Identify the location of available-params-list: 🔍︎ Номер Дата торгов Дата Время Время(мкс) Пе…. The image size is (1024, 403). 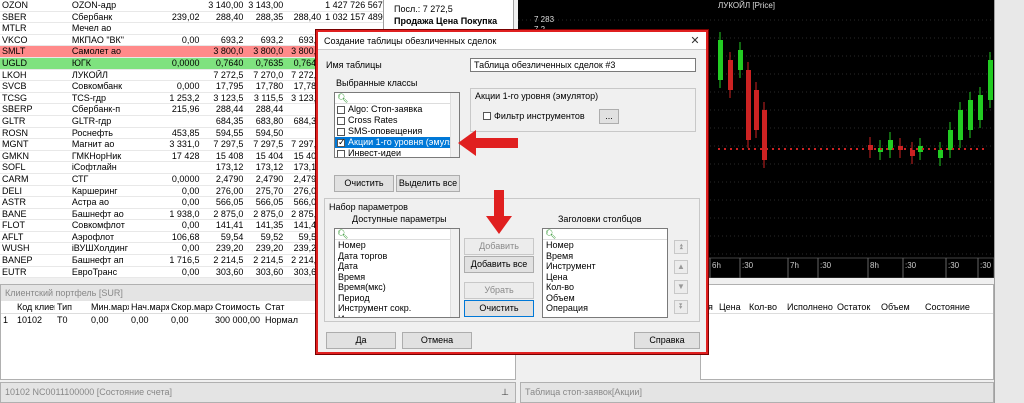
(397, 273).